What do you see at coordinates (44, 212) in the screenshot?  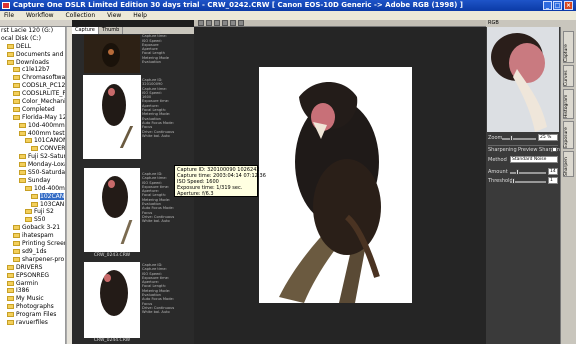 I see `tree-item-label: Fuji S2` at bounding box center [44, 212].